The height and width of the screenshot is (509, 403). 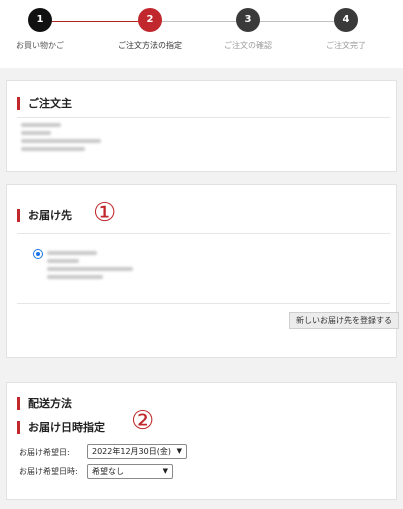 What do you see at coordinates (143, 421) in the screenshot?
I see `annotation-marker-2: ②` at bounding box center [143, 421].